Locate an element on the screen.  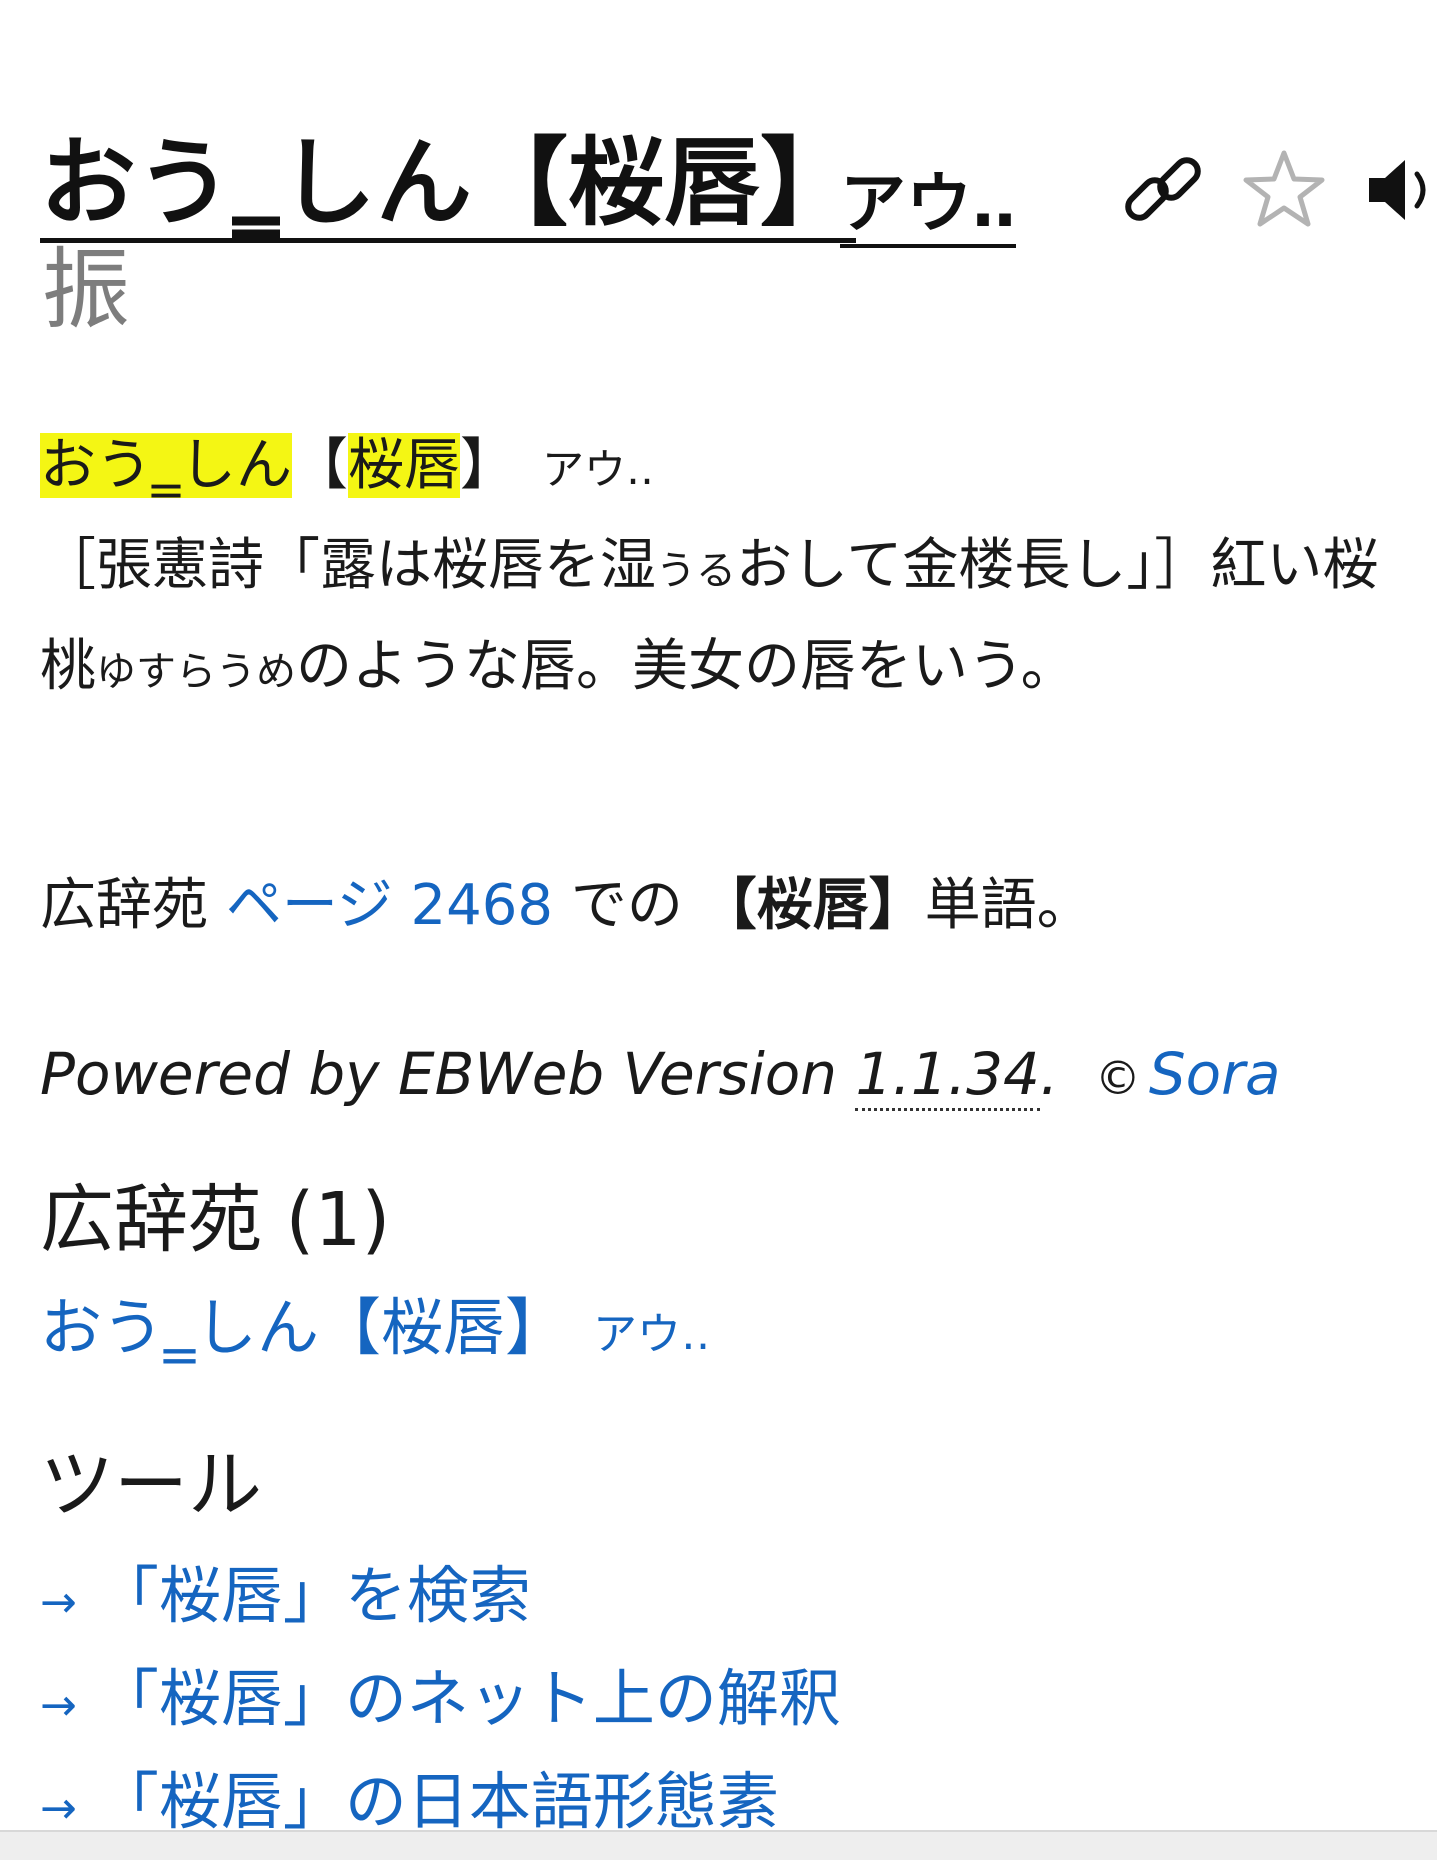
tools-list: → 「桜唇」を検索 → 「桜唇」のネット上の解釈 → 「桜唇」の日本語形態素 is located at coordinates (440, 1702).